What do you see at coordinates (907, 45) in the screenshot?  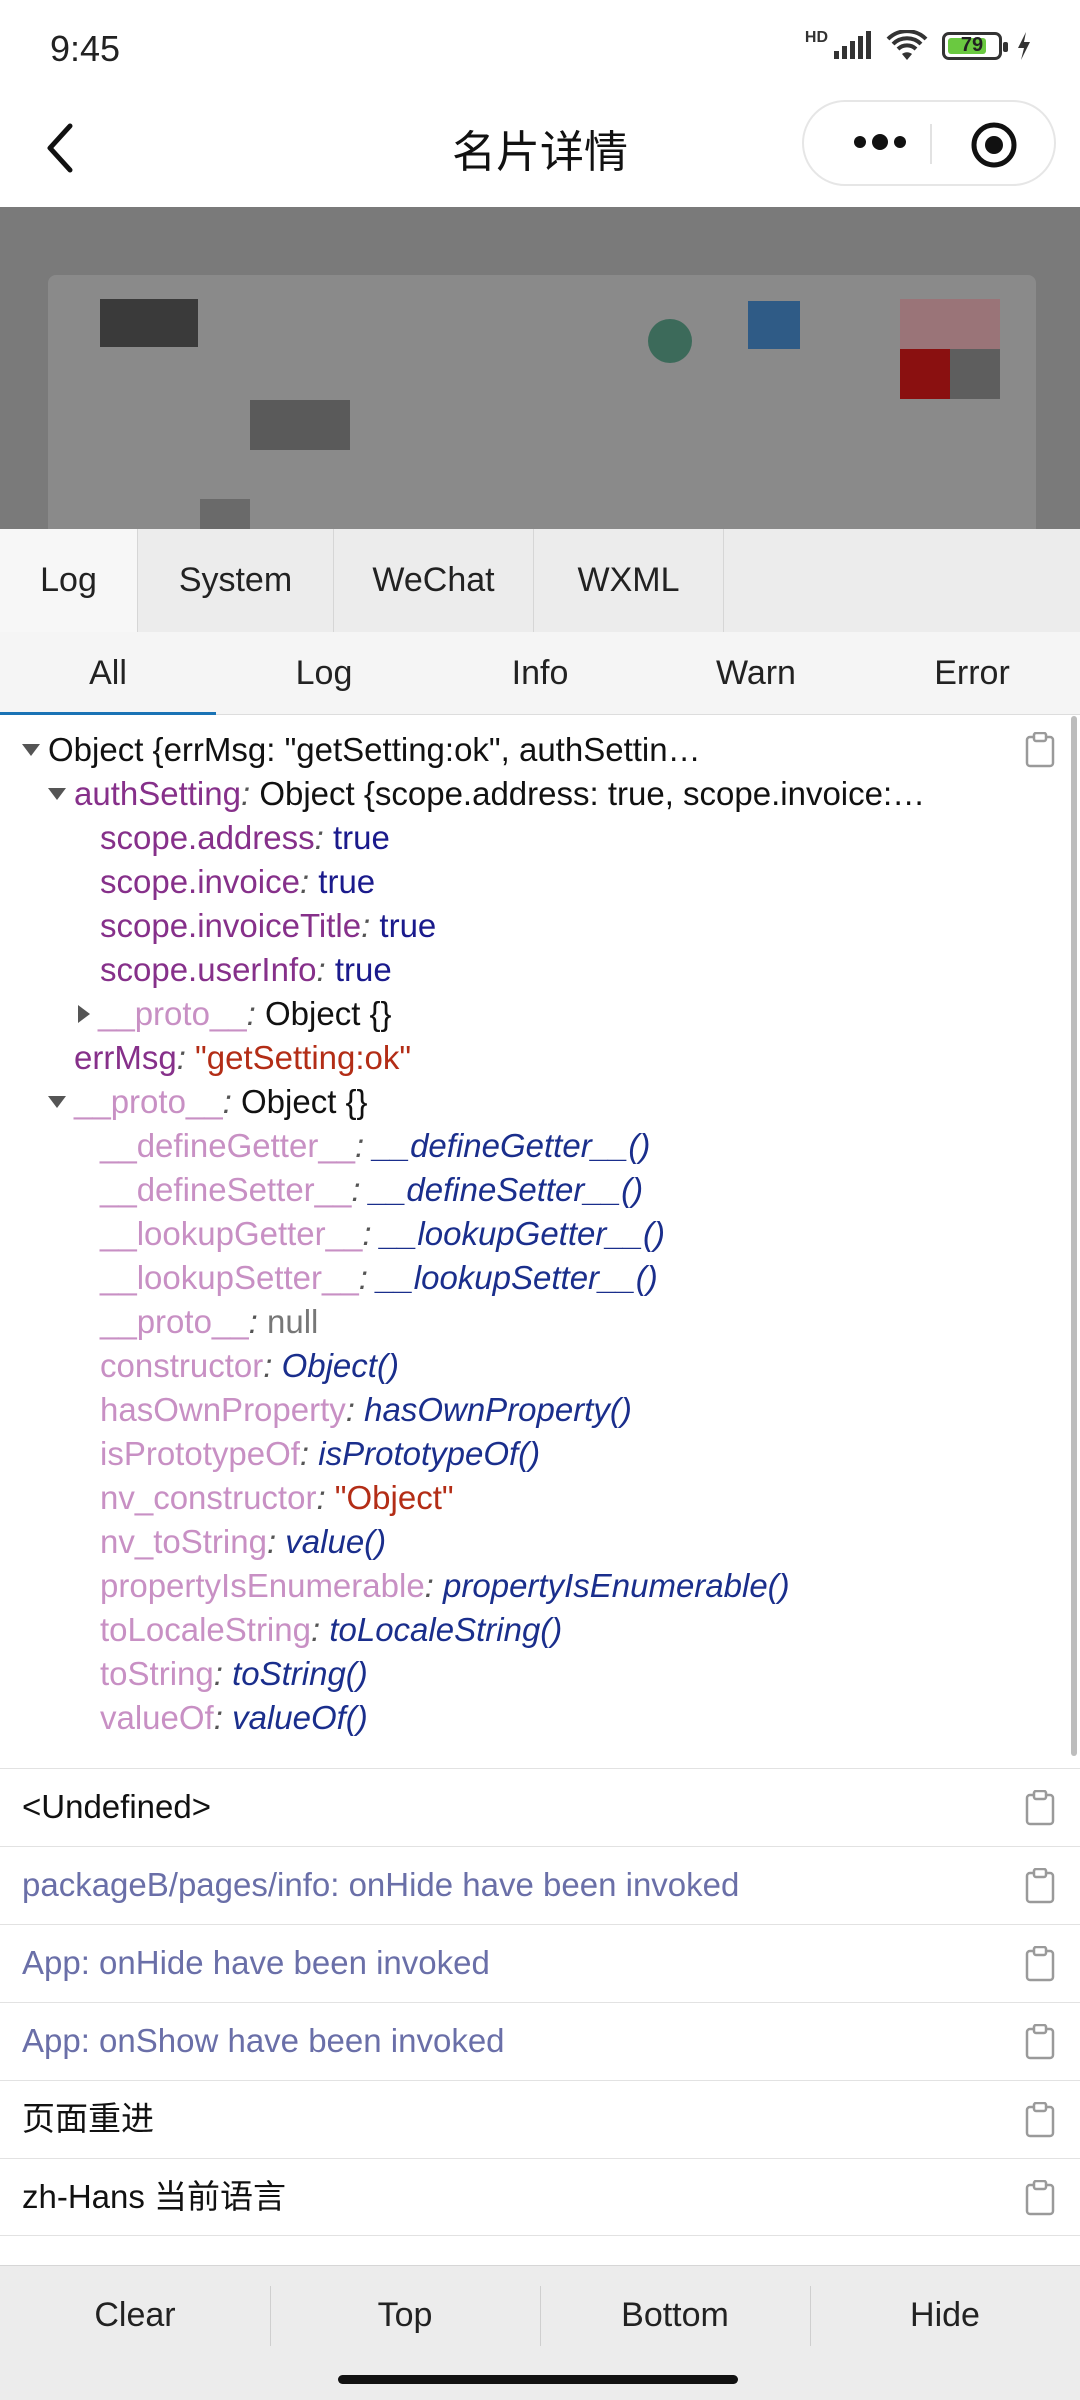 I see `wifi-icon` at bounding box center [907, 45].